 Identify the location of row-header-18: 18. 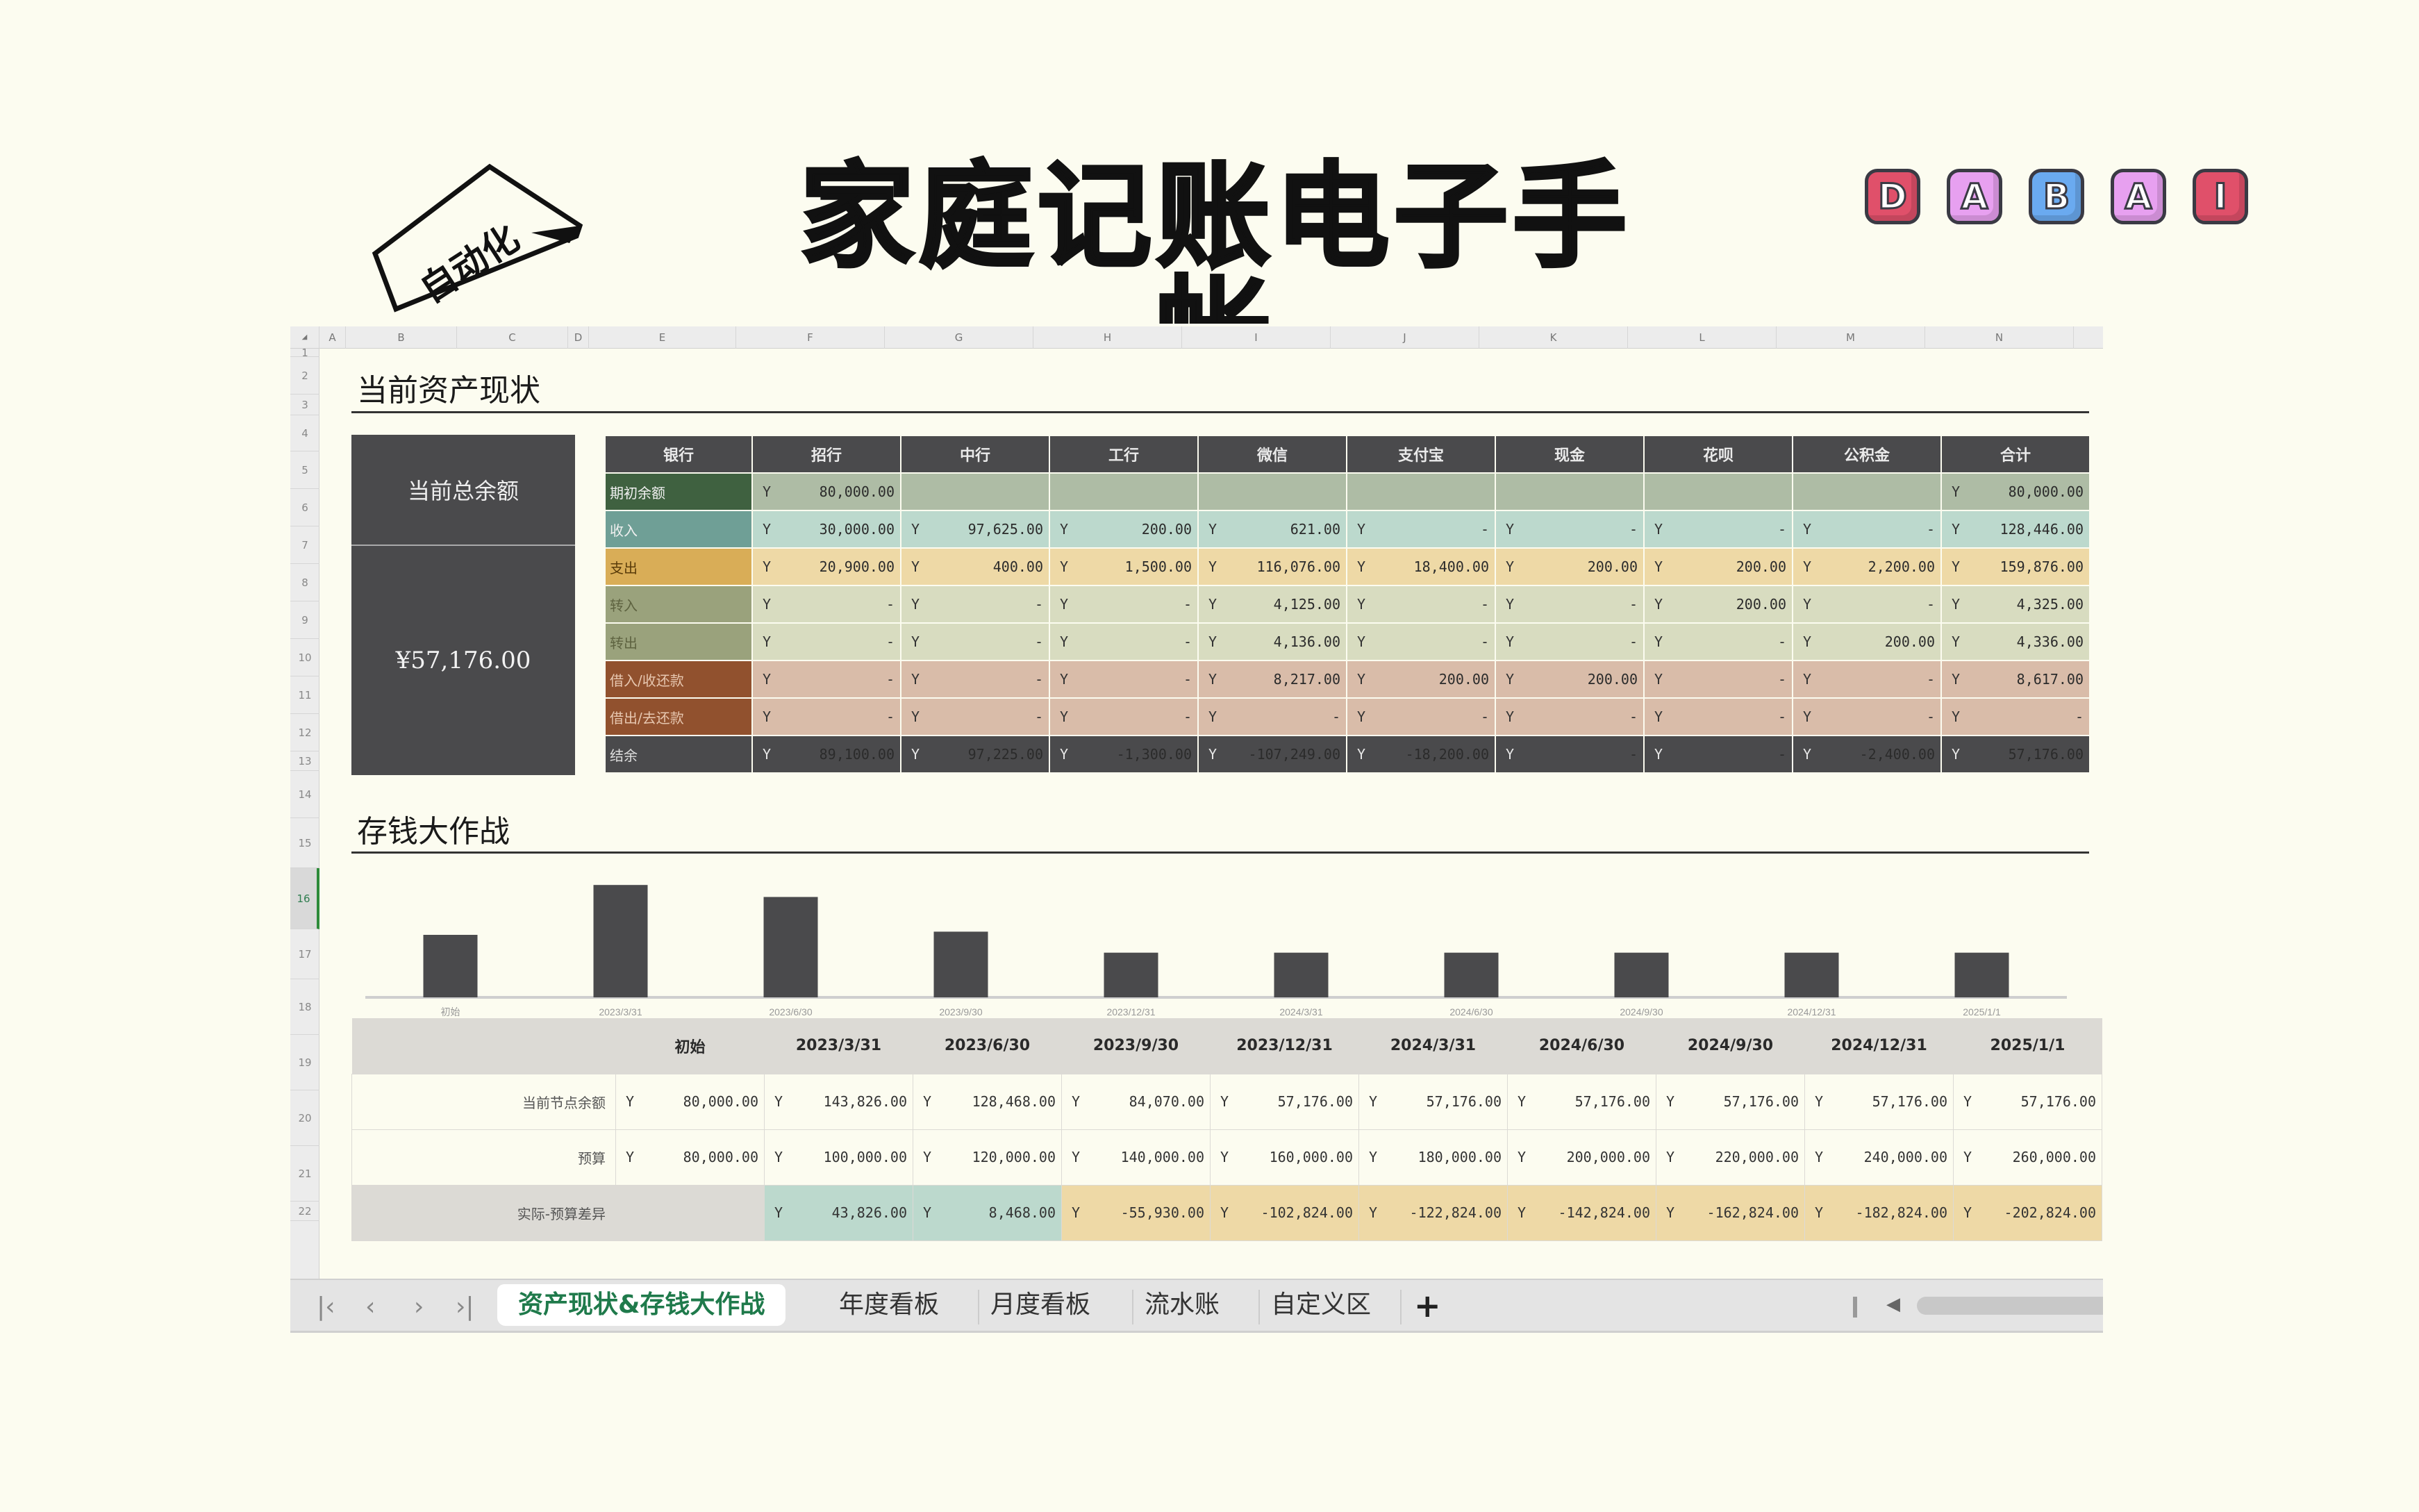
(304, 1007).